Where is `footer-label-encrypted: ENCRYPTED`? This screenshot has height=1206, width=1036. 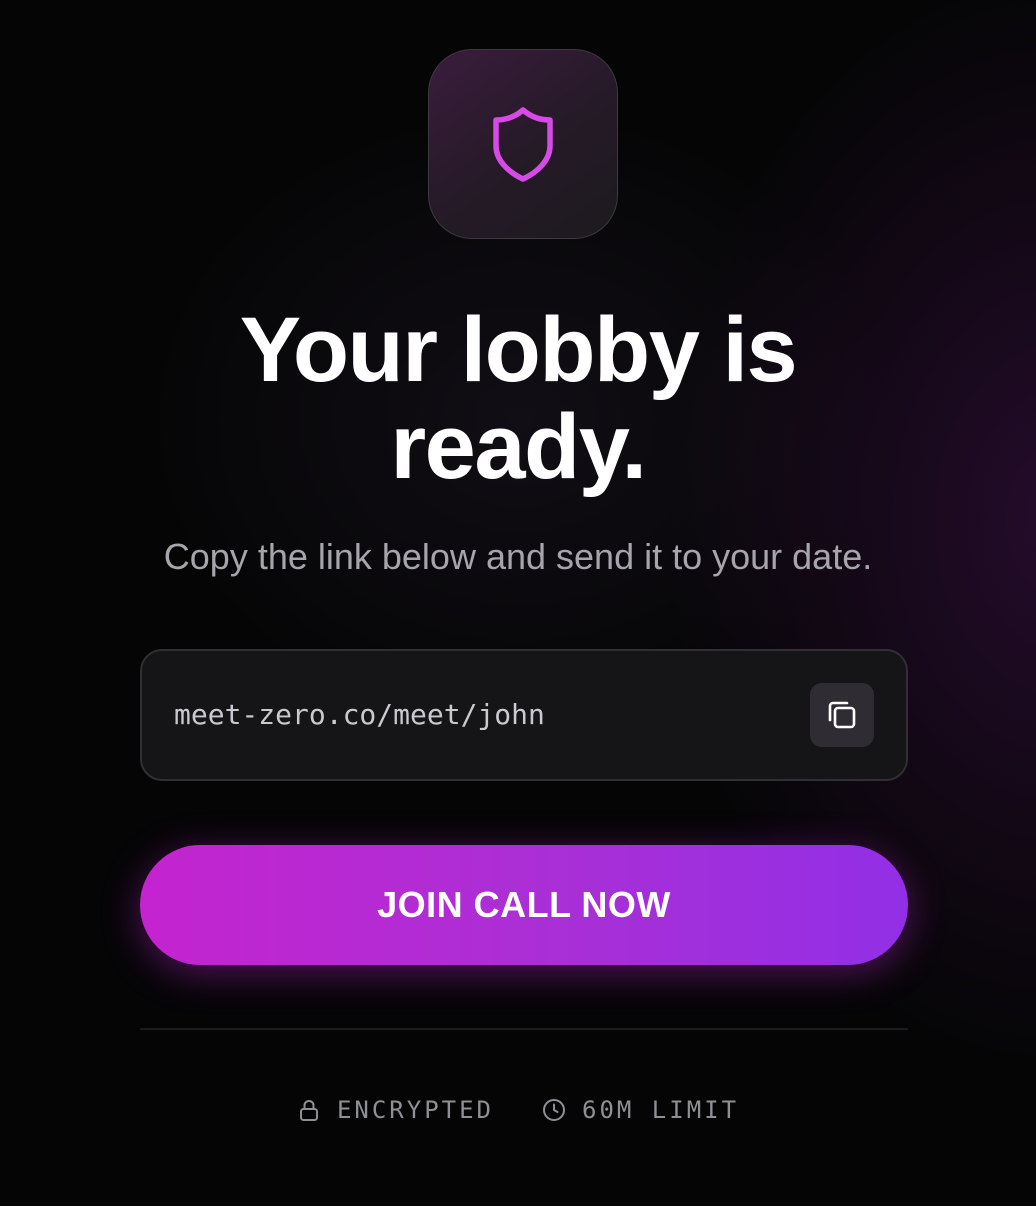 footer-label-encrypted: ENCRYPTED is located at coordinates (415, 1110).